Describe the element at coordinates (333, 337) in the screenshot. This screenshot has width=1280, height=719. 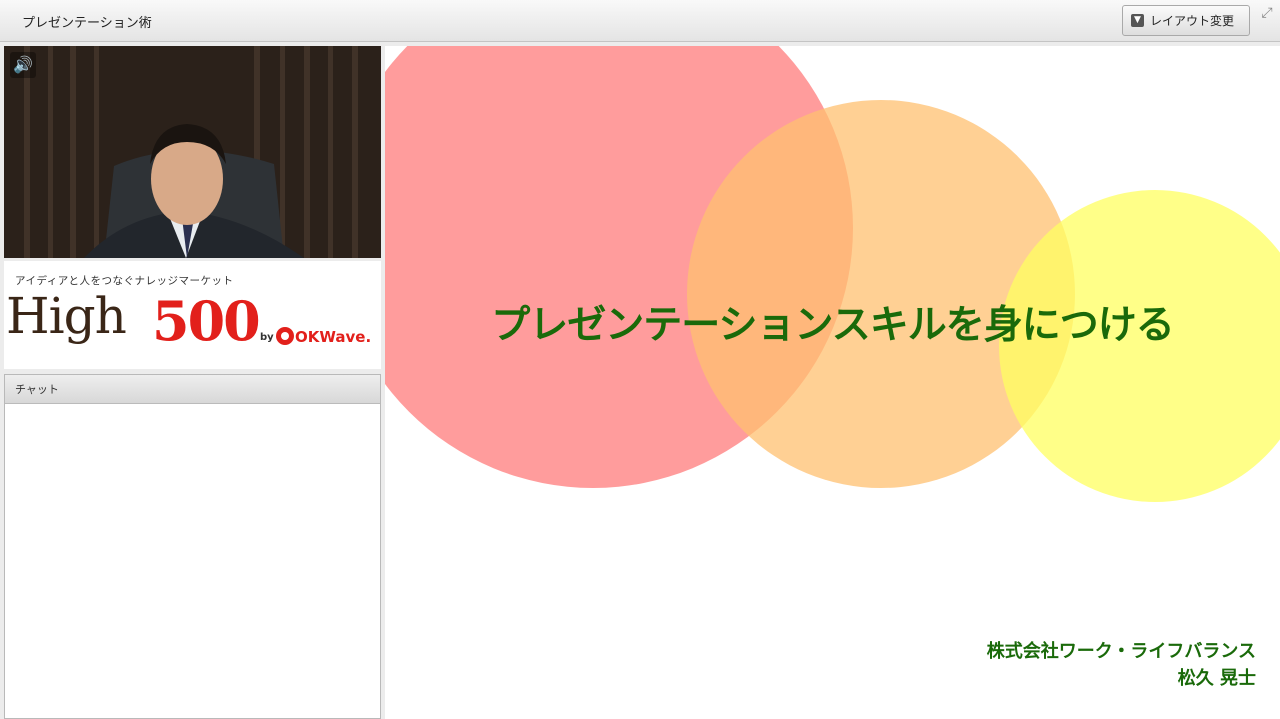
I see `banner-okwave-text: OKWave.` at that location.